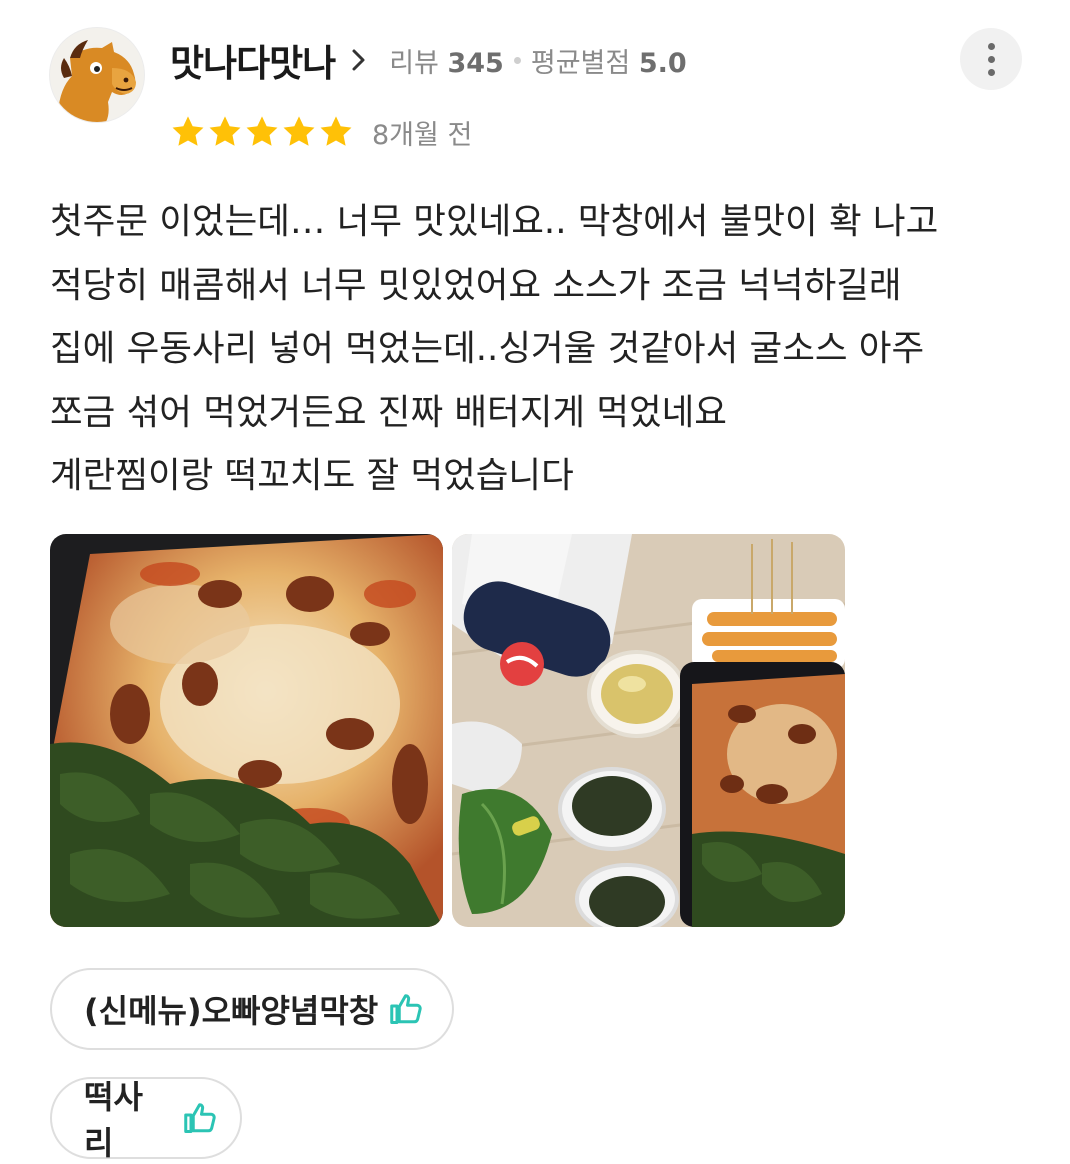 The height and width of the screenshot is (1164, 1070). I want to click on rating-row: 8개월 전, so click(321, 132).